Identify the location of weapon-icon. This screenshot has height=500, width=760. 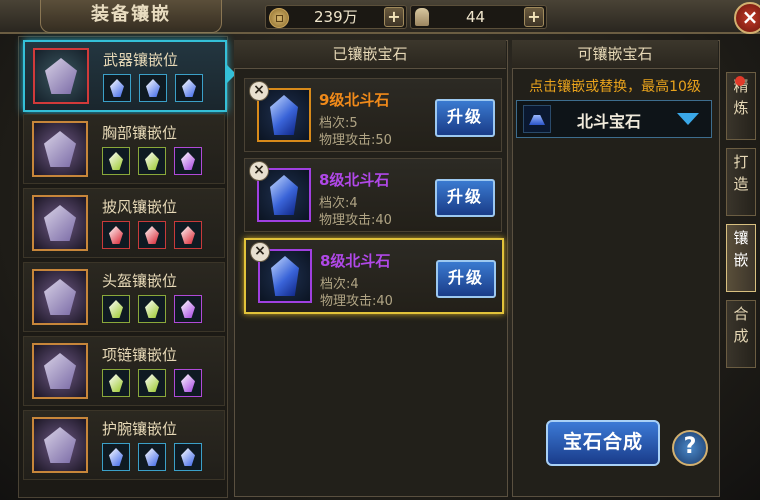
(61, 76).